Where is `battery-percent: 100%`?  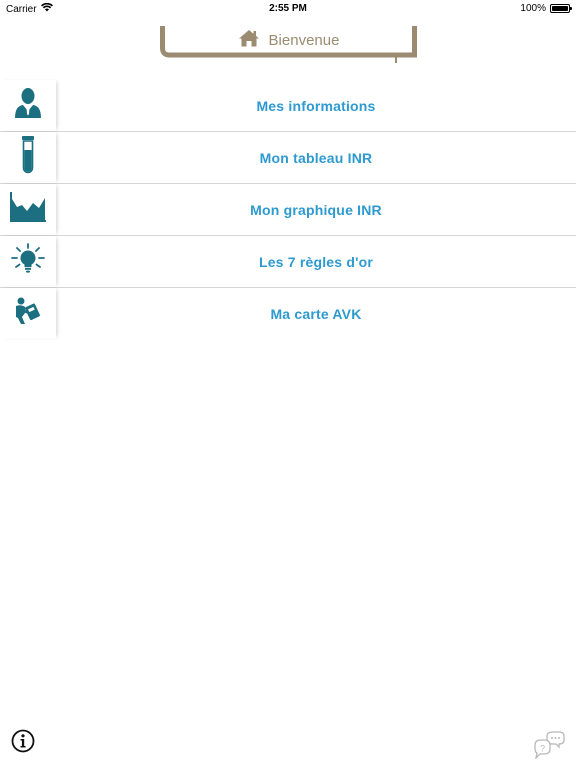 battery-percent: 100% is located at coordinates (533, 8).